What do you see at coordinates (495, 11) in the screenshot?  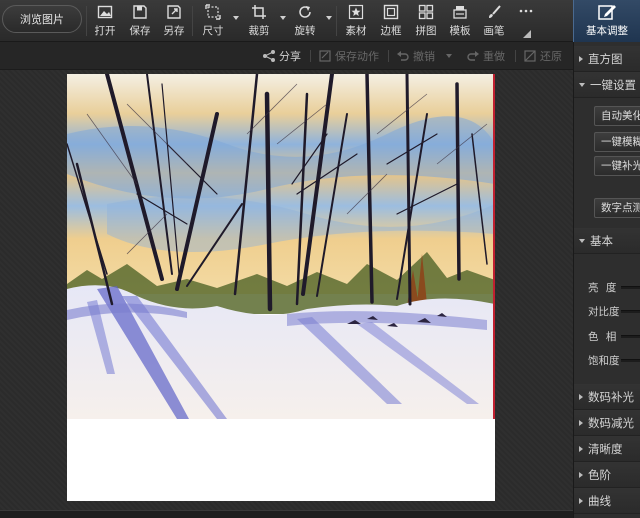 I see `brush-icon` at bounding box center [495, 11].